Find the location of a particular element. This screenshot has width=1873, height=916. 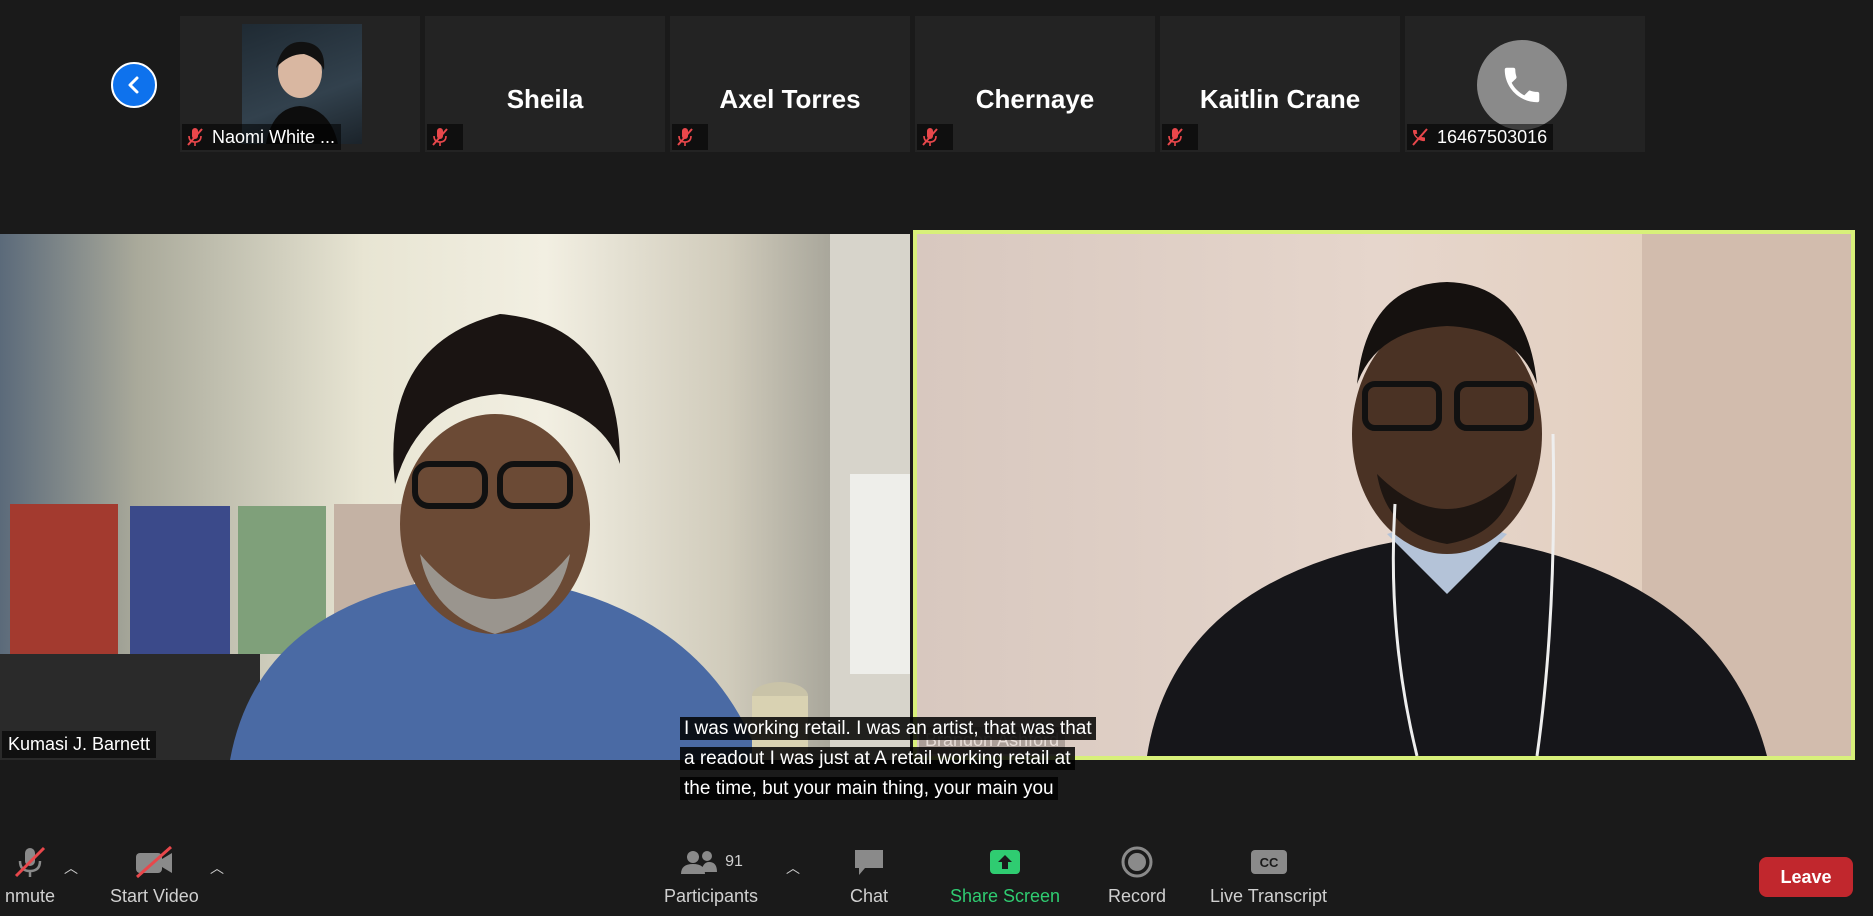

audio-options-caret: ︿ is located at coordinates (71, 868).